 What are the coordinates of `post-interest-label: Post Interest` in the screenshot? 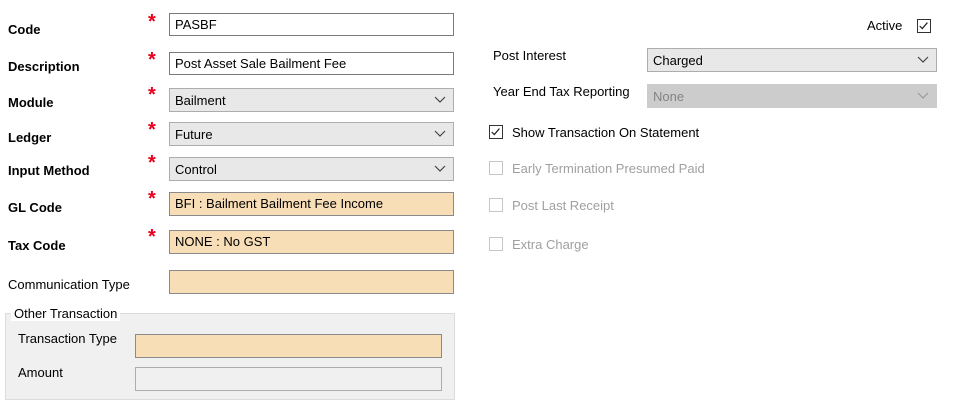 It's located at (529, 55).